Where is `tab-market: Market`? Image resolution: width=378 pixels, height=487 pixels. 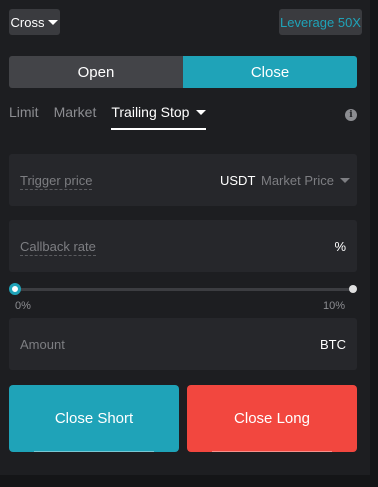 tab-market: Market is located at coordinates (75, 117).